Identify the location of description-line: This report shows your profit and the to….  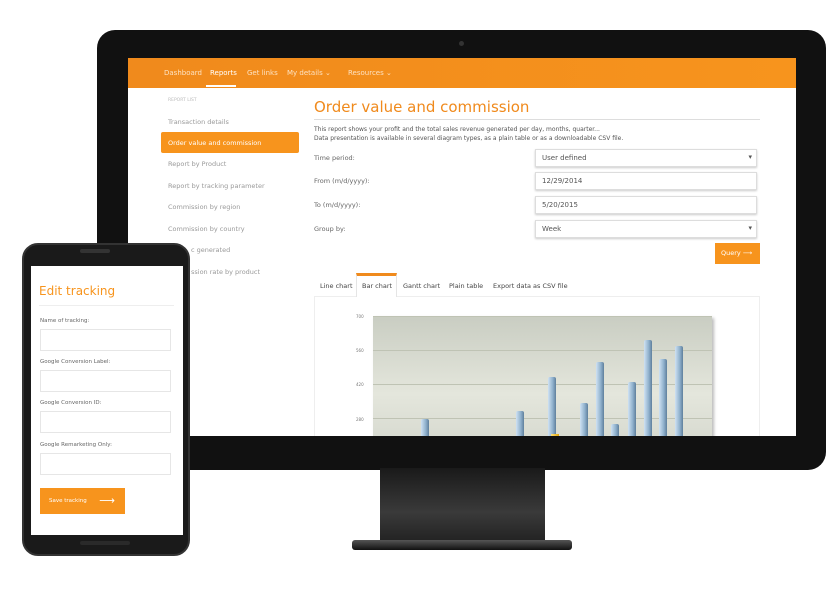
(457, 129).